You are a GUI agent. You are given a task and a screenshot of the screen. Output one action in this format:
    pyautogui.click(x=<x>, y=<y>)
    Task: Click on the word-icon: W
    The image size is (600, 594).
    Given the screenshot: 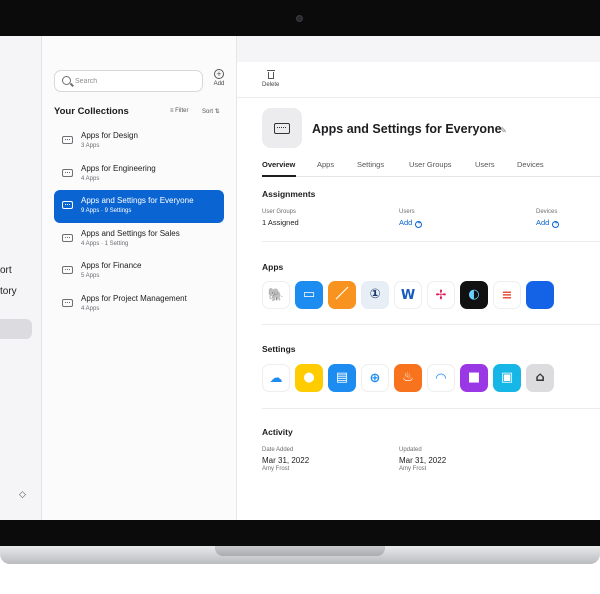 What is the action you would take?
    pyautogui.click(x=408, y=295)
    